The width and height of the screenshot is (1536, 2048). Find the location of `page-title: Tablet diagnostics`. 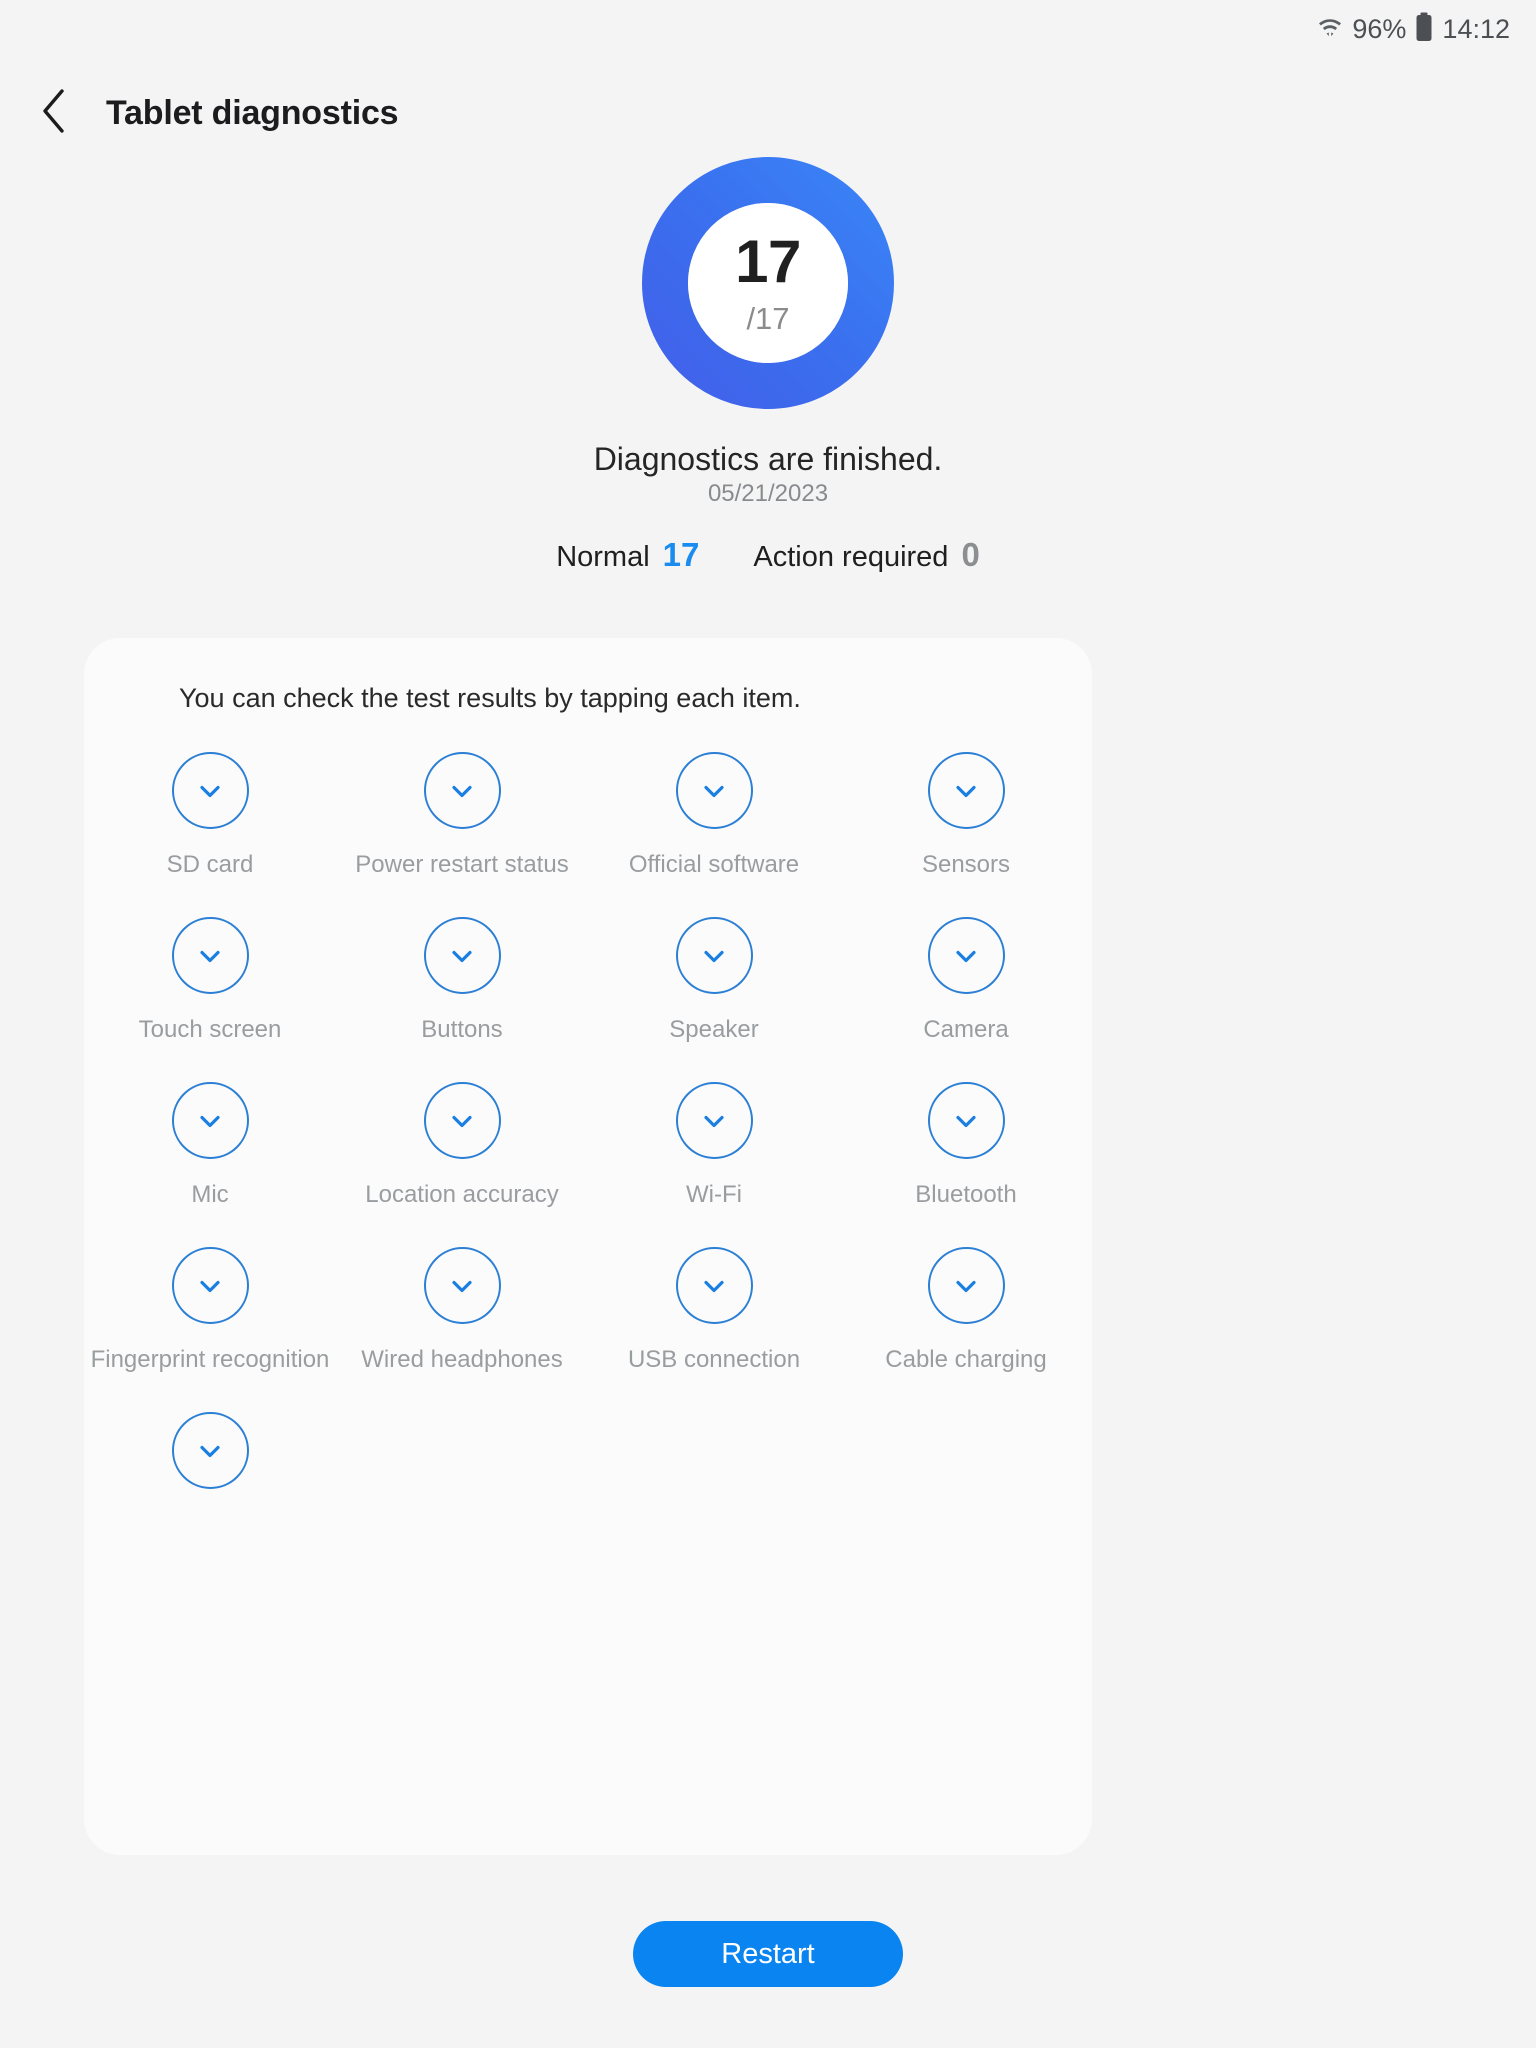

page-title: Tablet diagnostics is located at coordinates (252, 112).